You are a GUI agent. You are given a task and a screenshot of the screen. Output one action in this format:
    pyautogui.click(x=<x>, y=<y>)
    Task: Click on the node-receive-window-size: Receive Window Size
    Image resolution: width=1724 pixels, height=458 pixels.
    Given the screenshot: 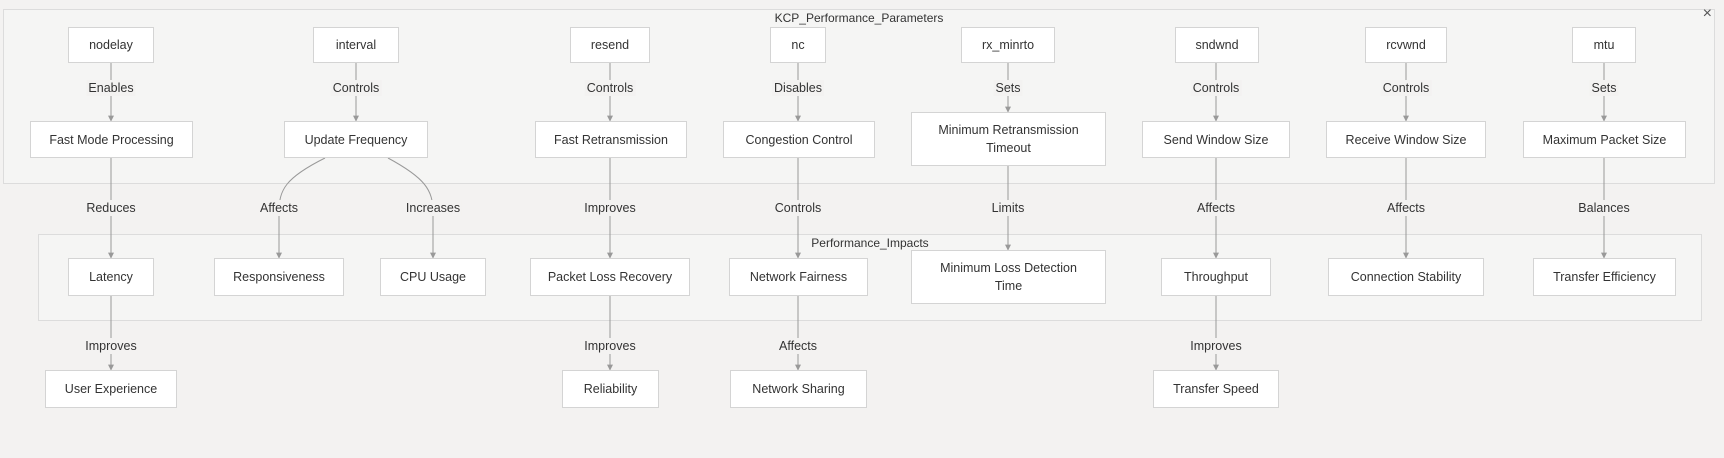 What is the action you would take?
    pyautogui.click(x=1406, y=139)
    